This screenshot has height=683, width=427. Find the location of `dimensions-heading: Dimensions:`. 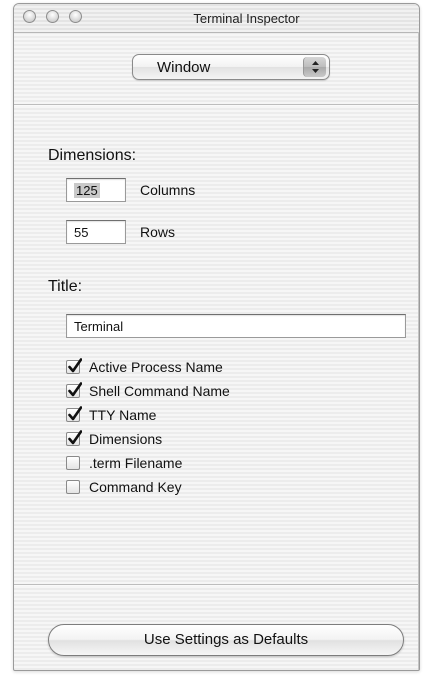

dimensions-heading: Dimensions: is located at coordinates (92, 155).